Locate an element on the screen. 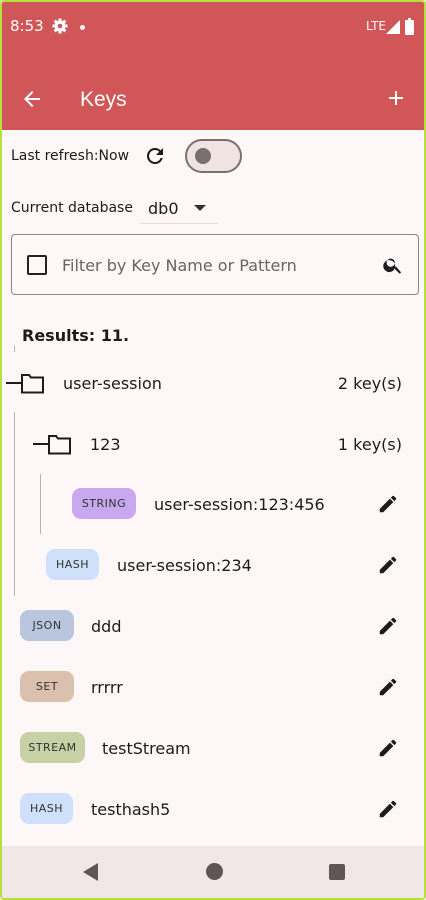 This screenshot has height=900, width=426. search-icon is located at coordinates (393, 265).